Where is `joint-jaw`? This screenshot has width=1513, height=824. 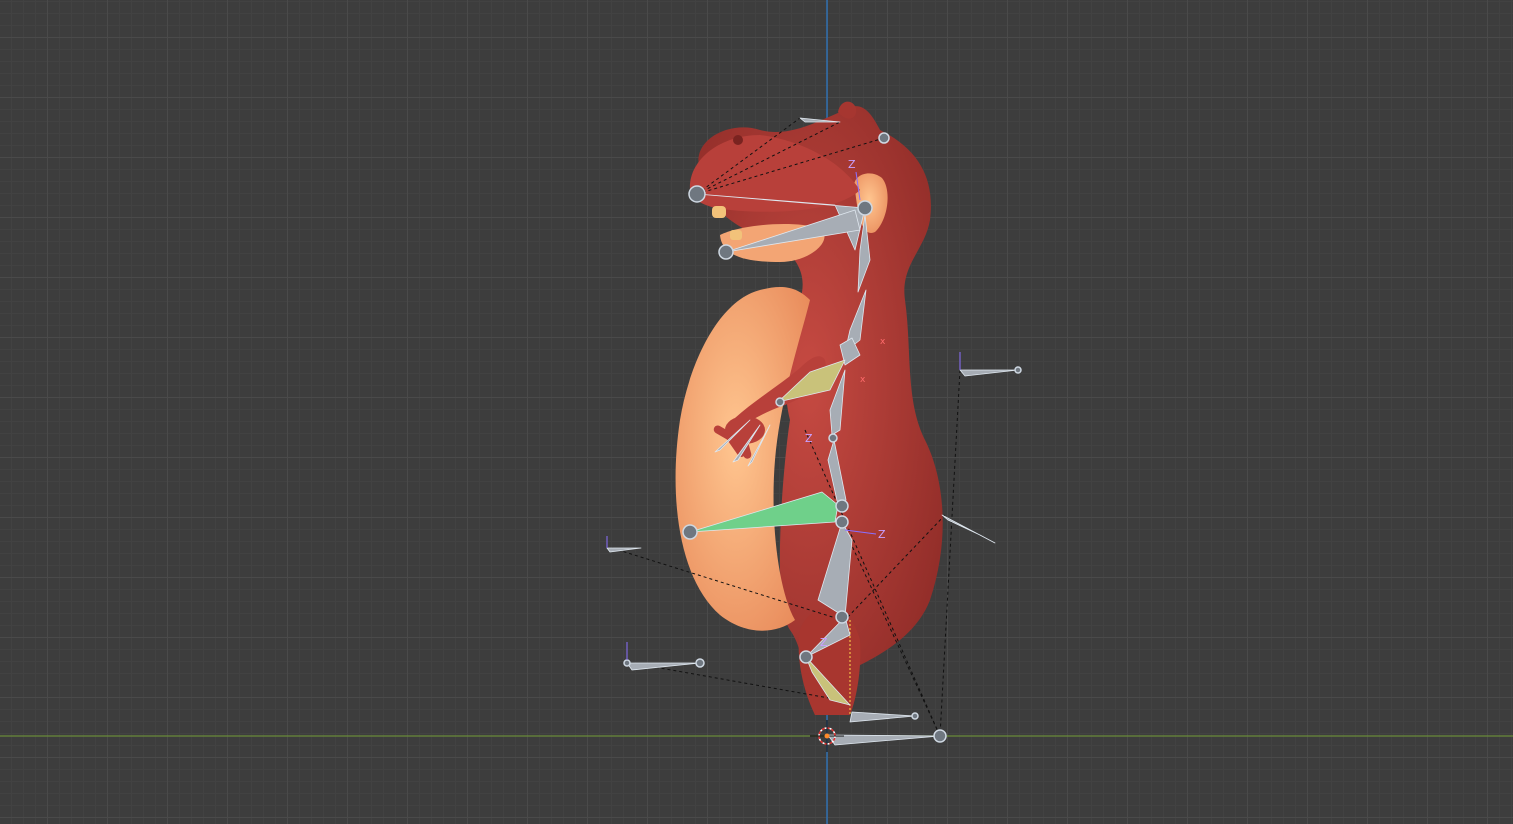 joint-jaw is located at coordinates (726, 252).